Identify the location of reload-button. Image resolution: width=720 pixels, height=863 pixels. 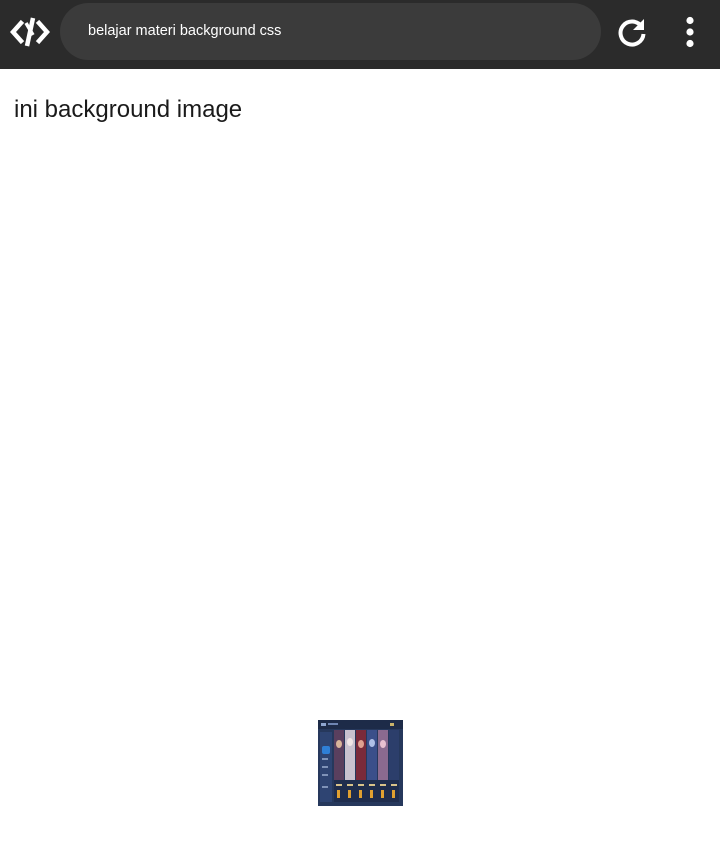
(632, 33).